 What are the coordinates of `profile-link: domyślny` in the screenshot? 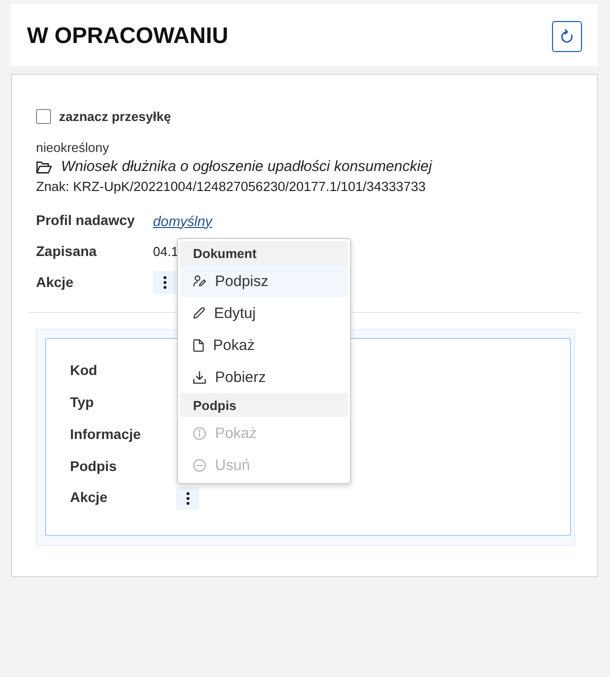 It's located at (182, 220).